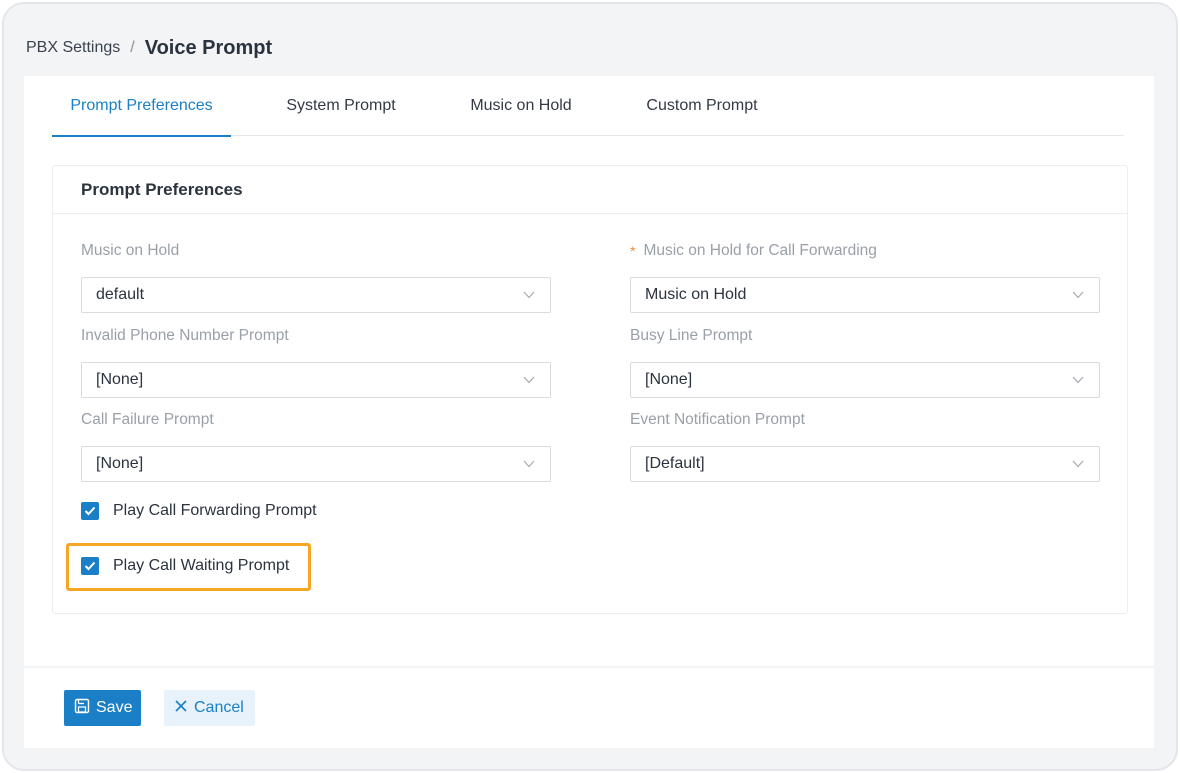 Image resolution: width=1180 pixels, height=773 pixels. I want to click on invalid-phone-number-prompt-field: Invalid Phone Number Prompt [None], so click(316, 362).